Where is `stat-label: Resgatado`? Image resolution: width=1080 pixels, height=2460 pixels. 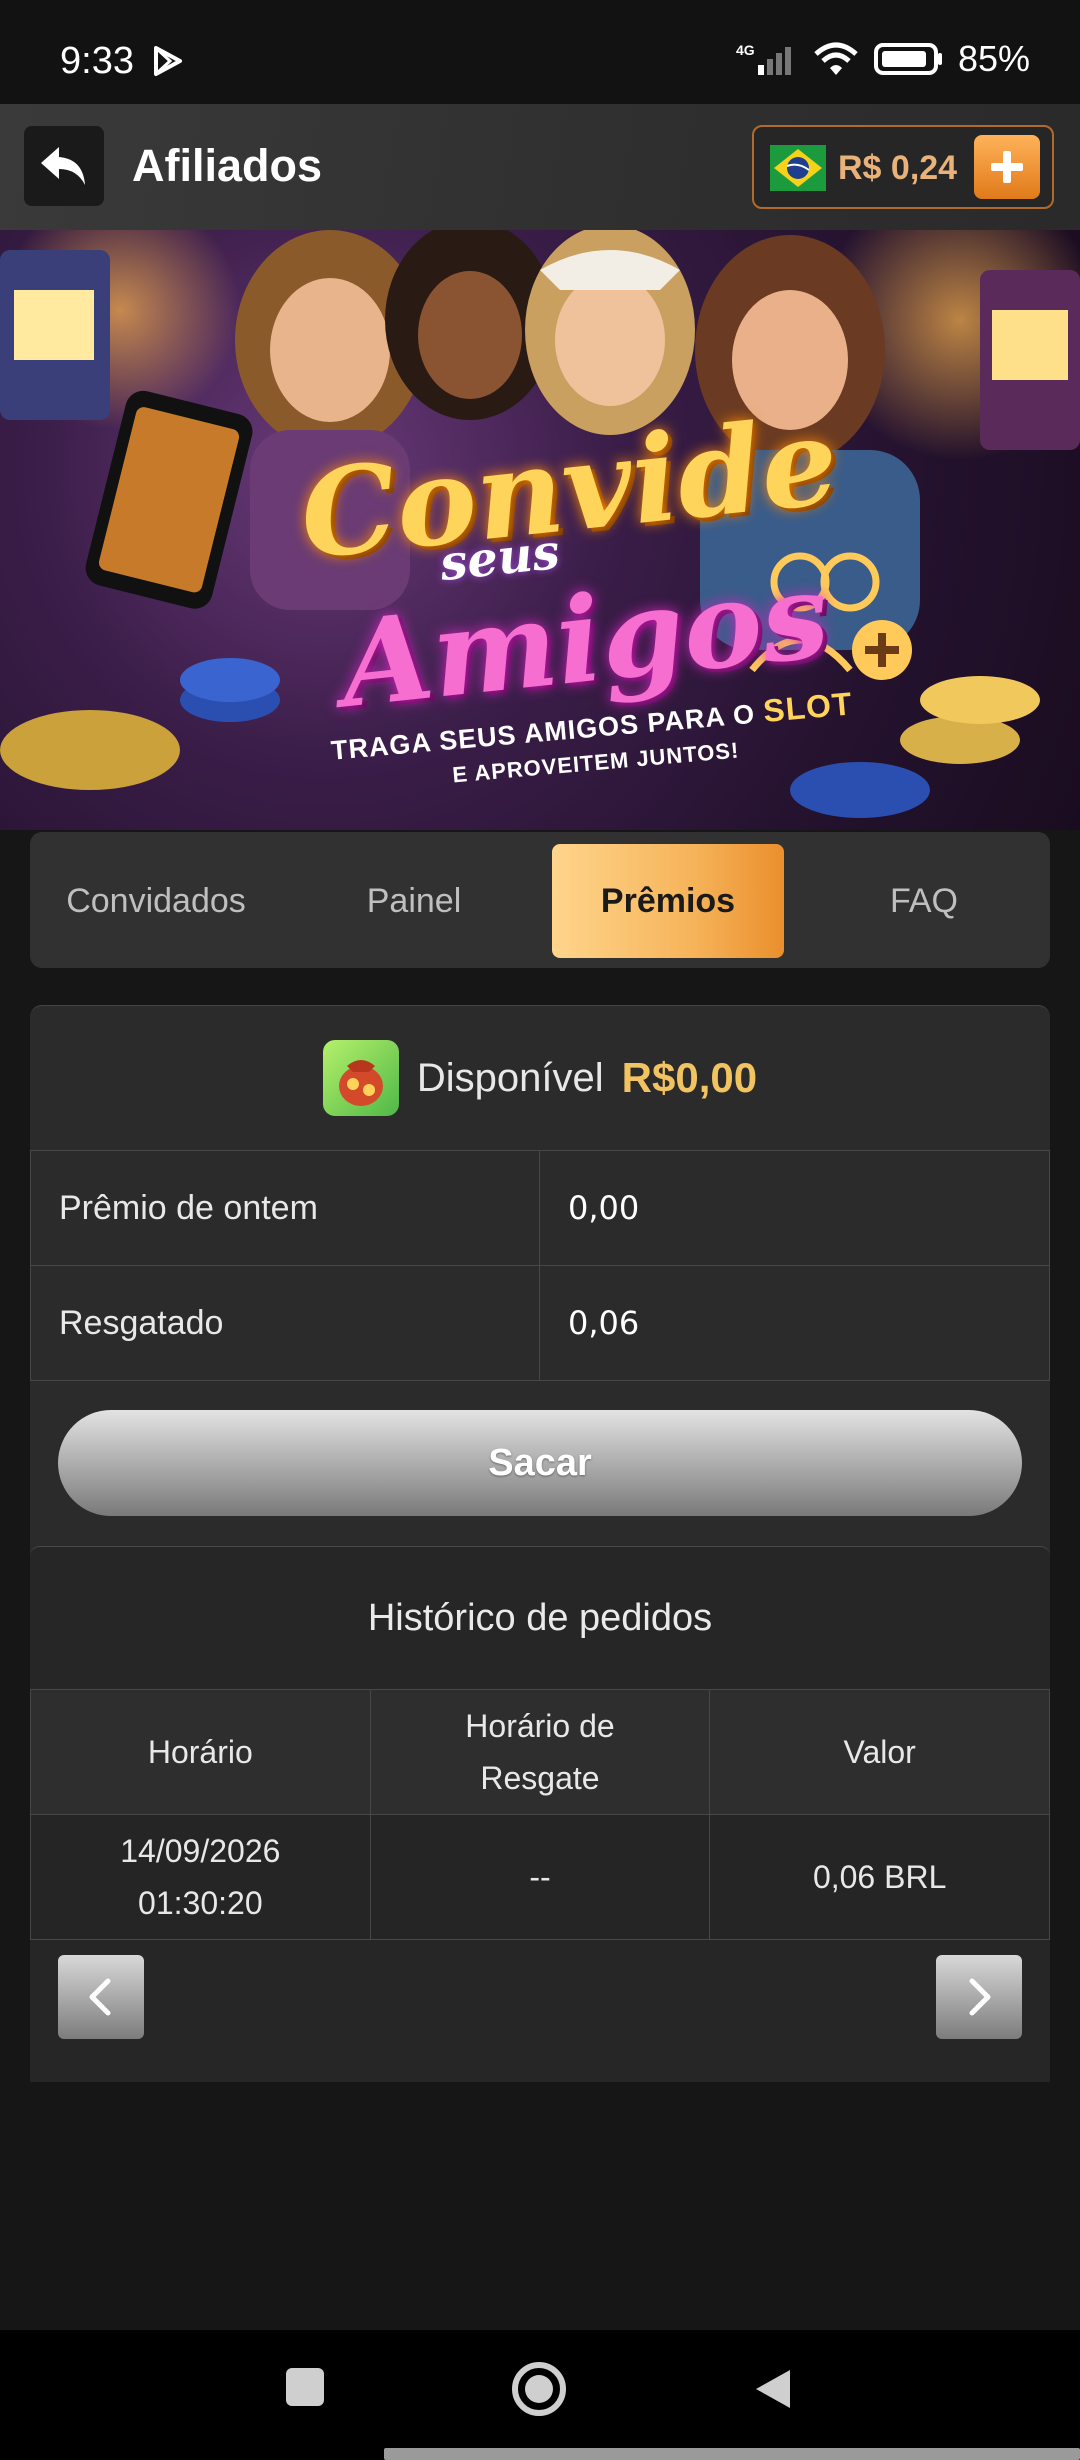
stat-label: Resgatado is located at coordinates (285, 1323).